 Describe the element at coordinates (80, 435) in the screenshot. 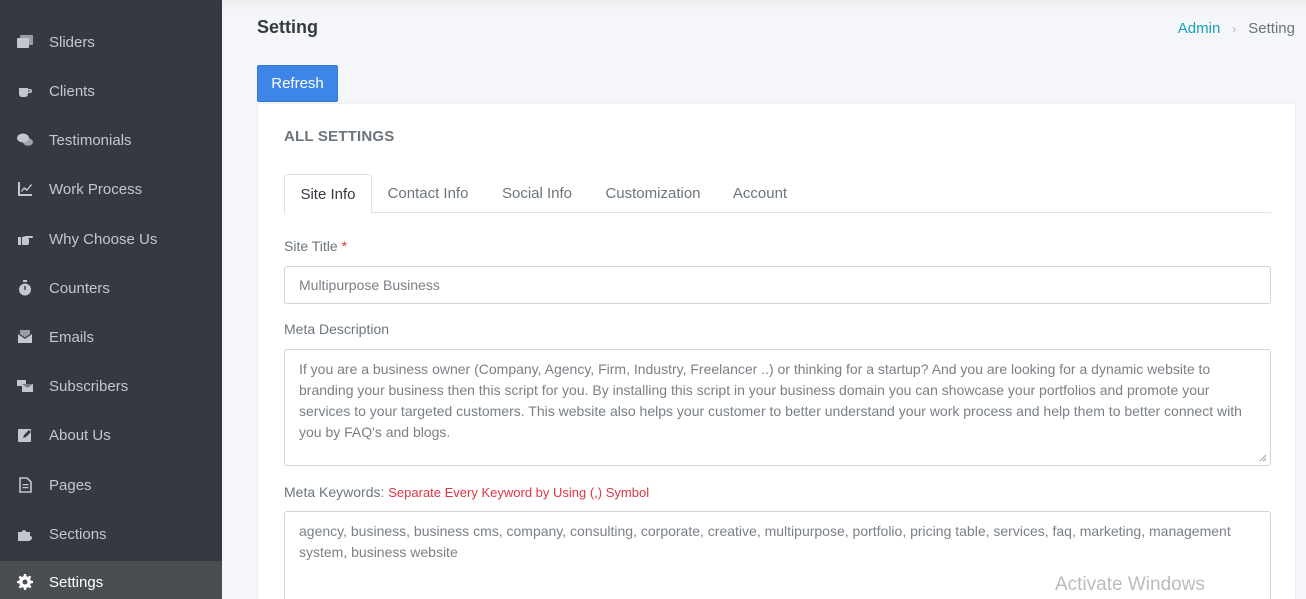

I see `sidebar-item-label: About Us` at that location.